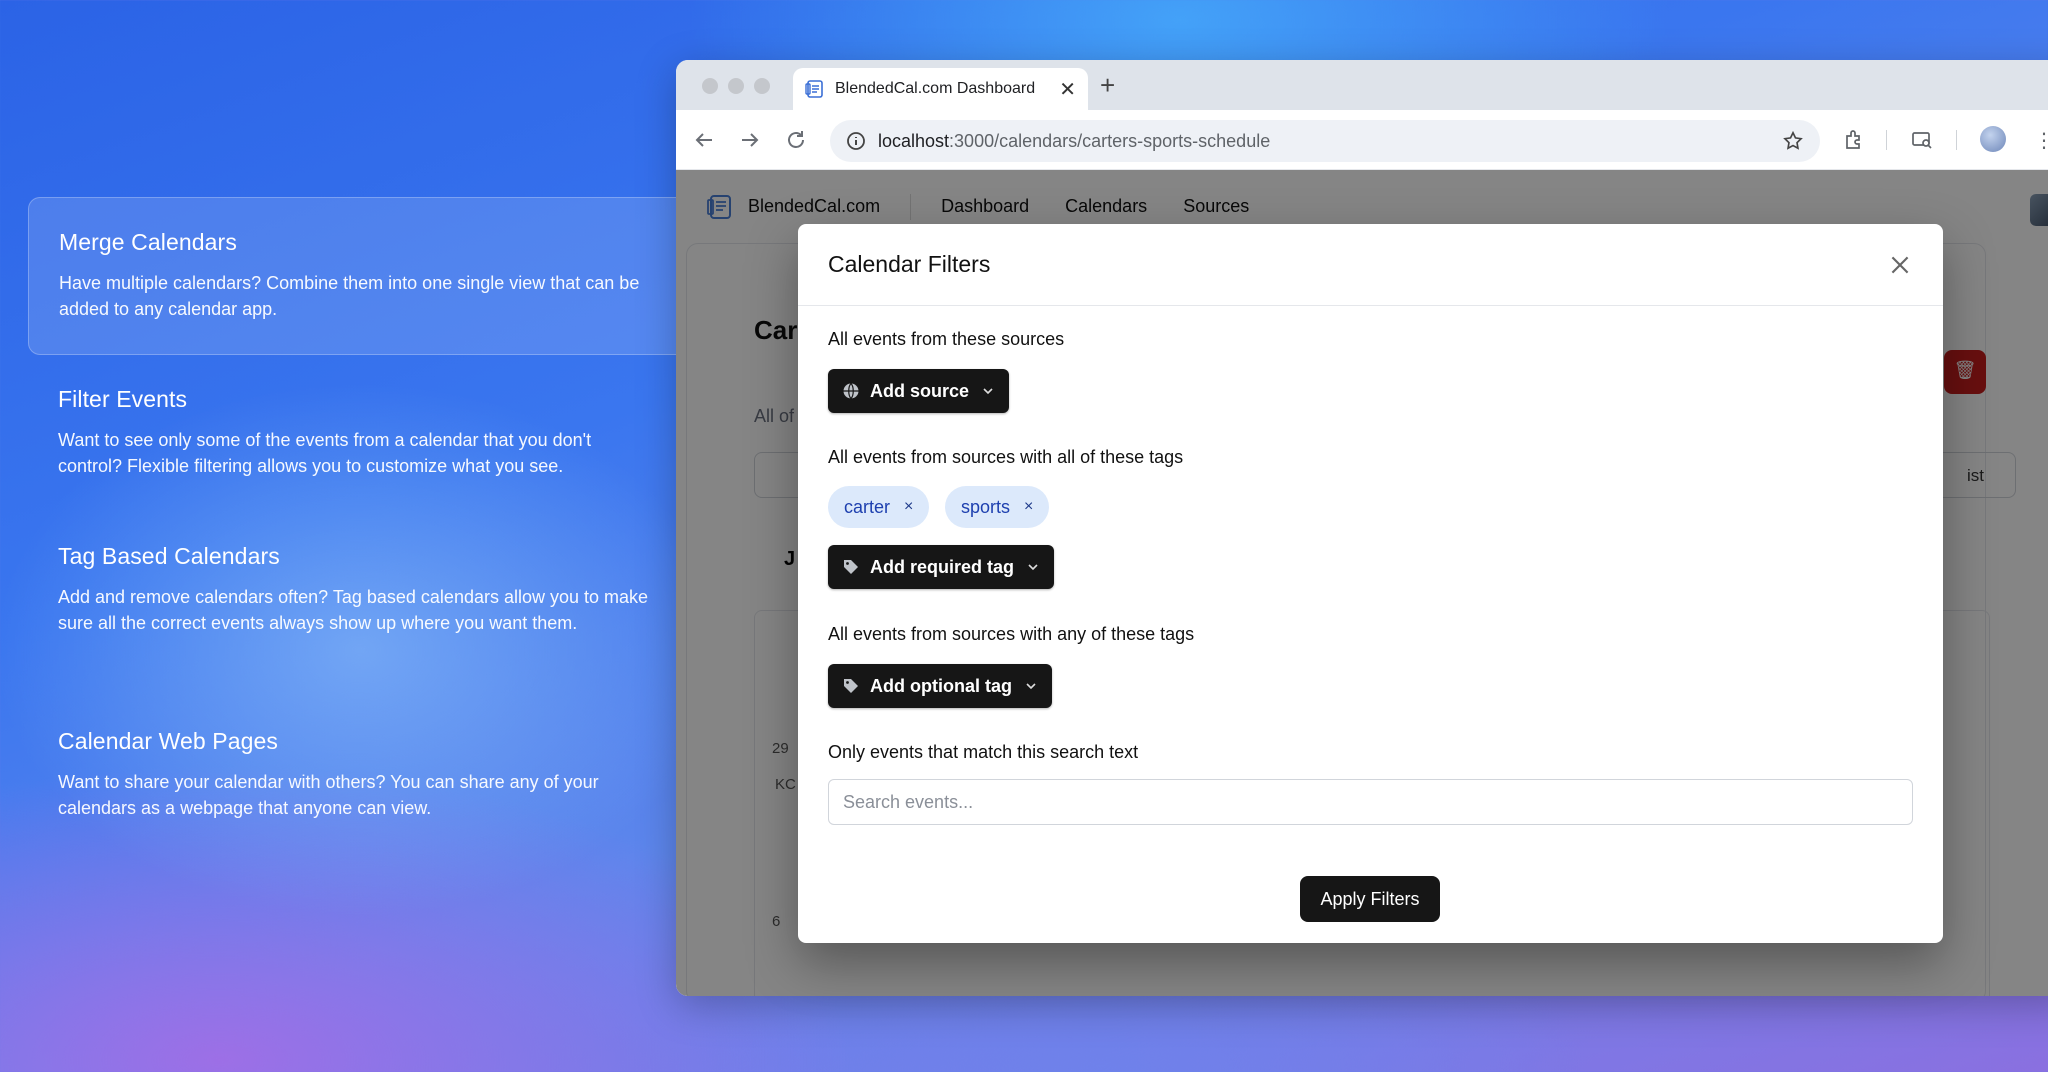  What do you see at coordinates (168, 741) in the screenshot?
I see `feature-title: Calendar Web Pages` at bounding box center [168, 741].